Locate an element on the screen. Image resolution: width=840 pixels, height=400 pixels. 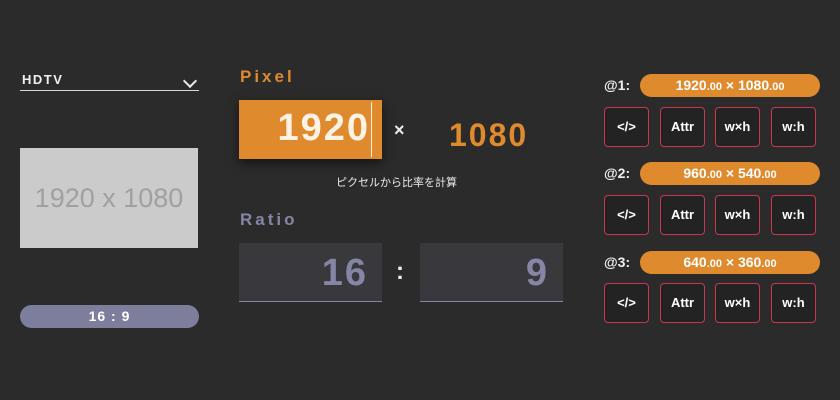
ratio-badge: 16 : 9 is located at coordinates (109, 316).